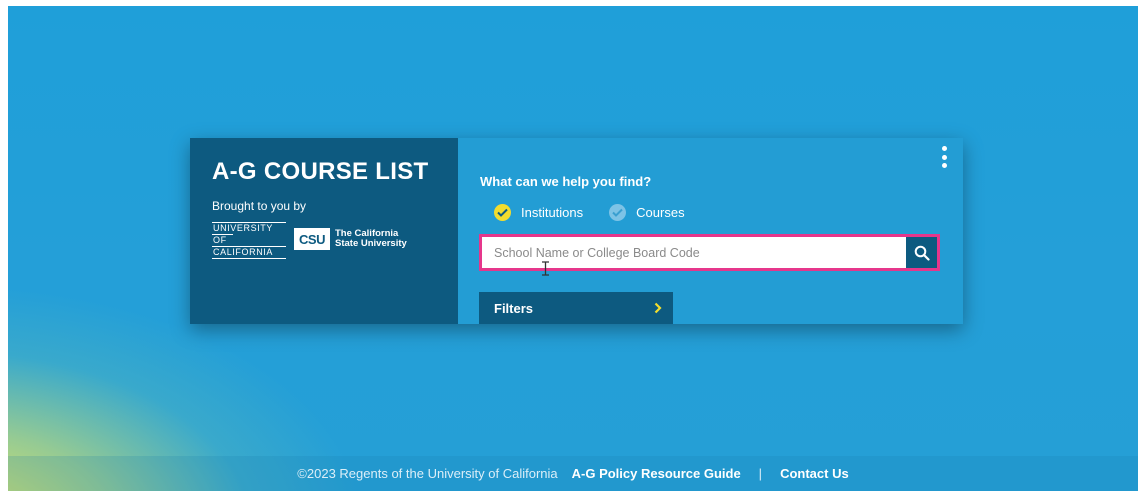  I want to click on magnifier-icon, so click(922, 253).